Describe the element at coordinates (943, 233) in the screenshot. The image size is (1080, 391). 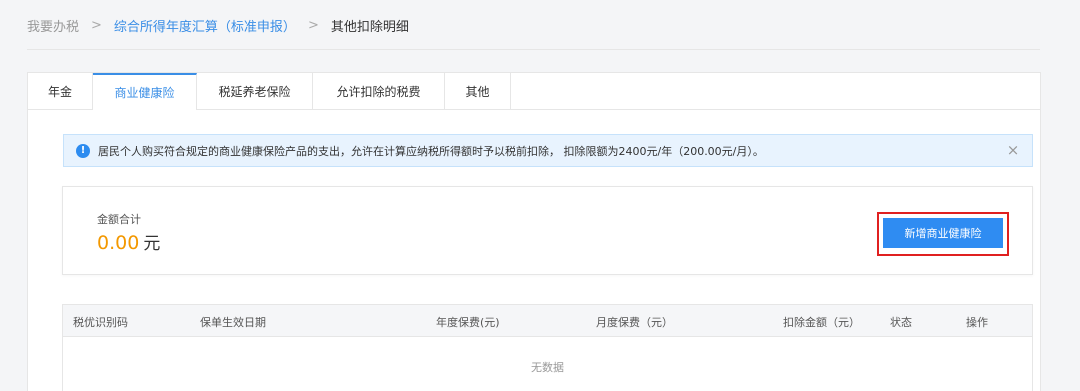
I see `add-health-insurance-button: 新增商业健康险` at that location.